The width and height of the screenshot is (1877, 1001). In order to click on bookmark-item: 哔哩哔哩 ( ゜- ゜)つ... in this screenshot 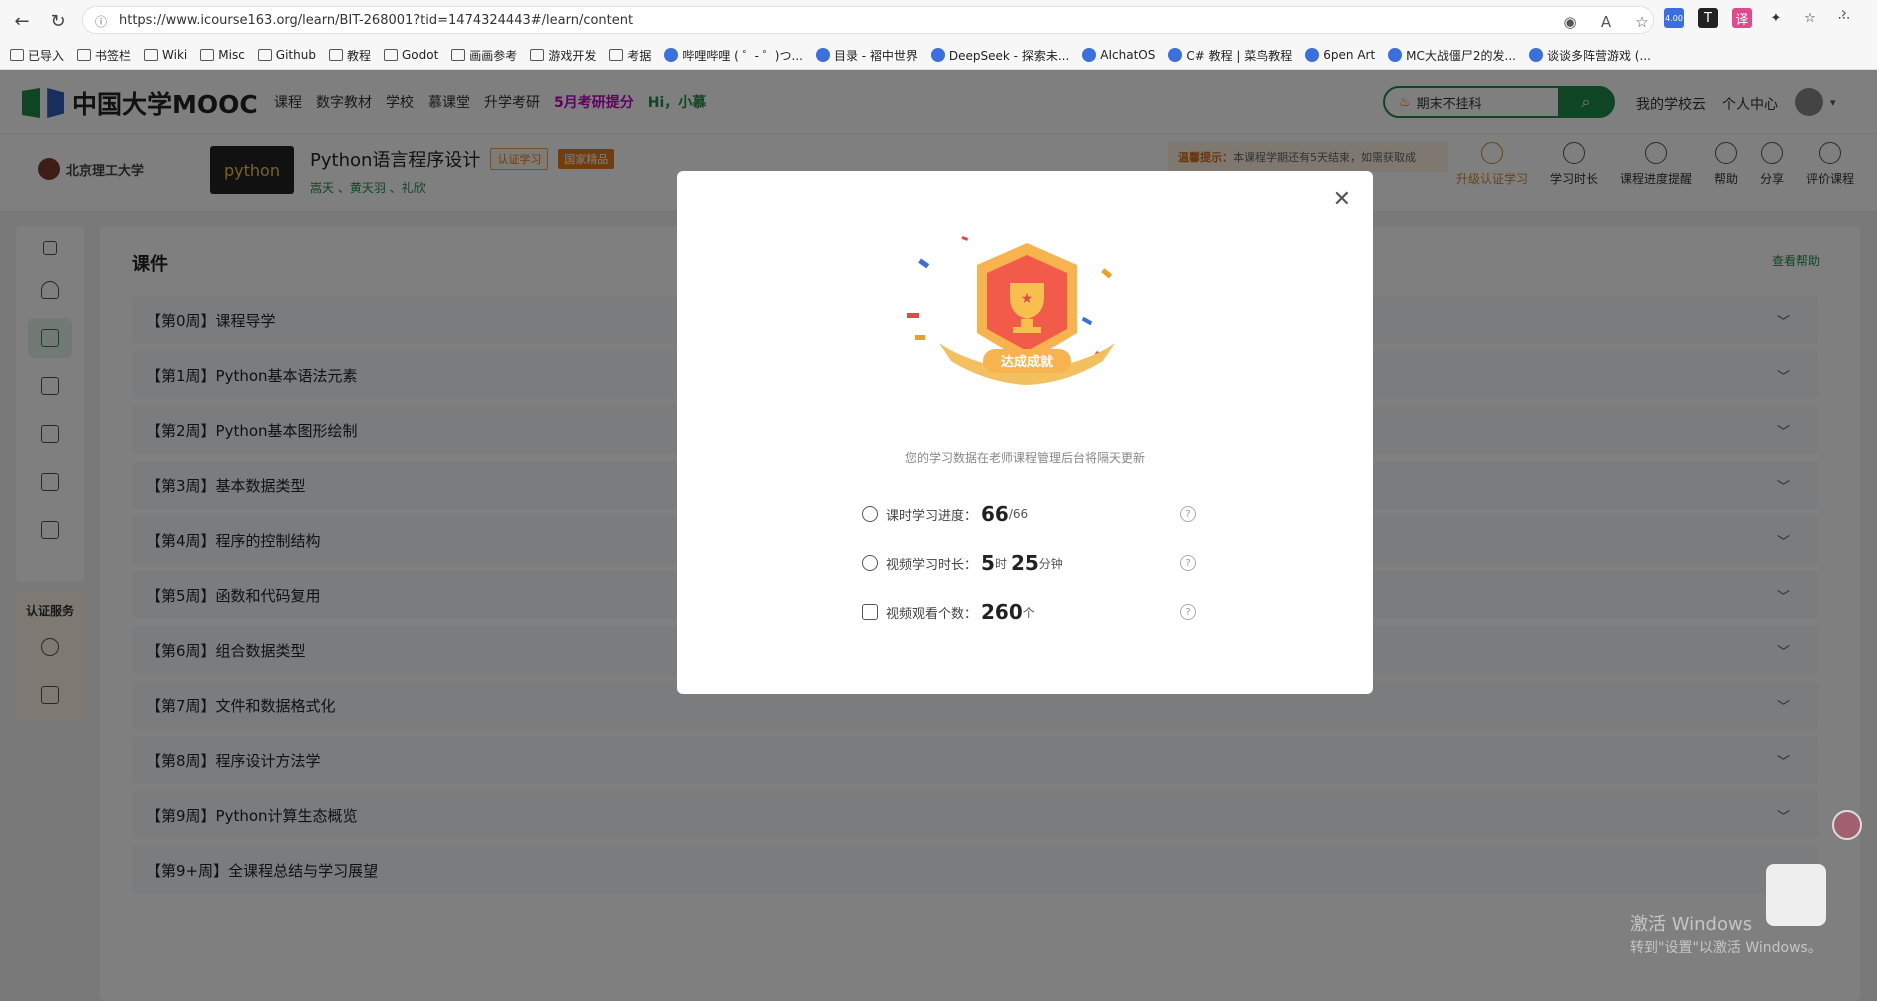, I will do `click(733, 55)`.